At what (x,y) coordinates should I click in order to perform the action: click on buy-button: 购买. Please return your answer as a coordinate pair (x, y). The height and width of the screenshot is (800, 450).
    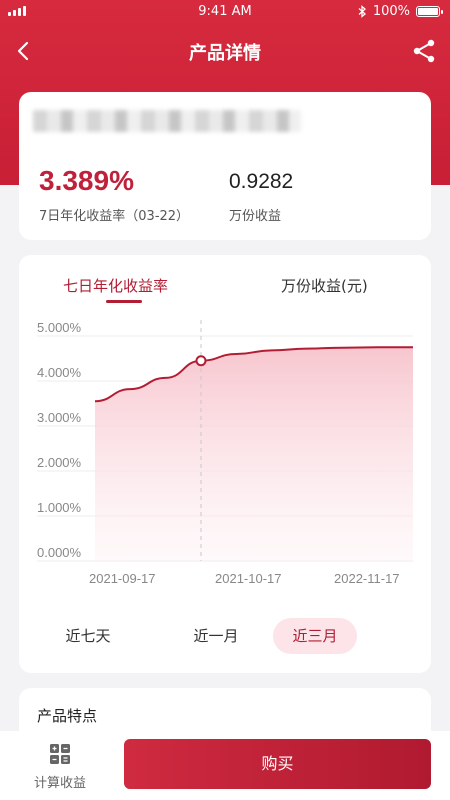
    Looking at the image, I should click on (277, 764).